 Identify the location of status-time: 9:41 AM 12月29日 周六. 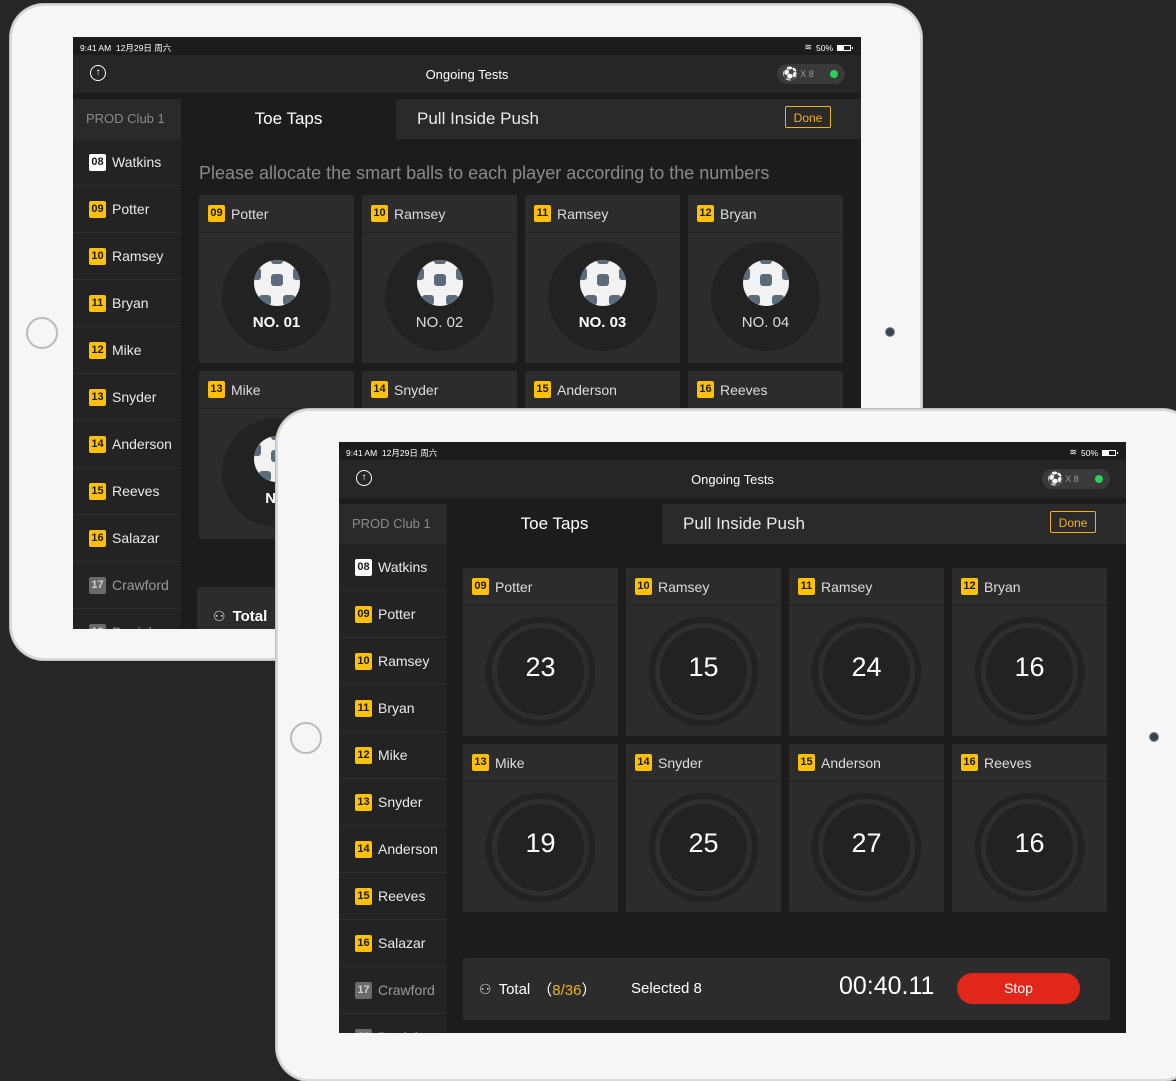
(392, 453).